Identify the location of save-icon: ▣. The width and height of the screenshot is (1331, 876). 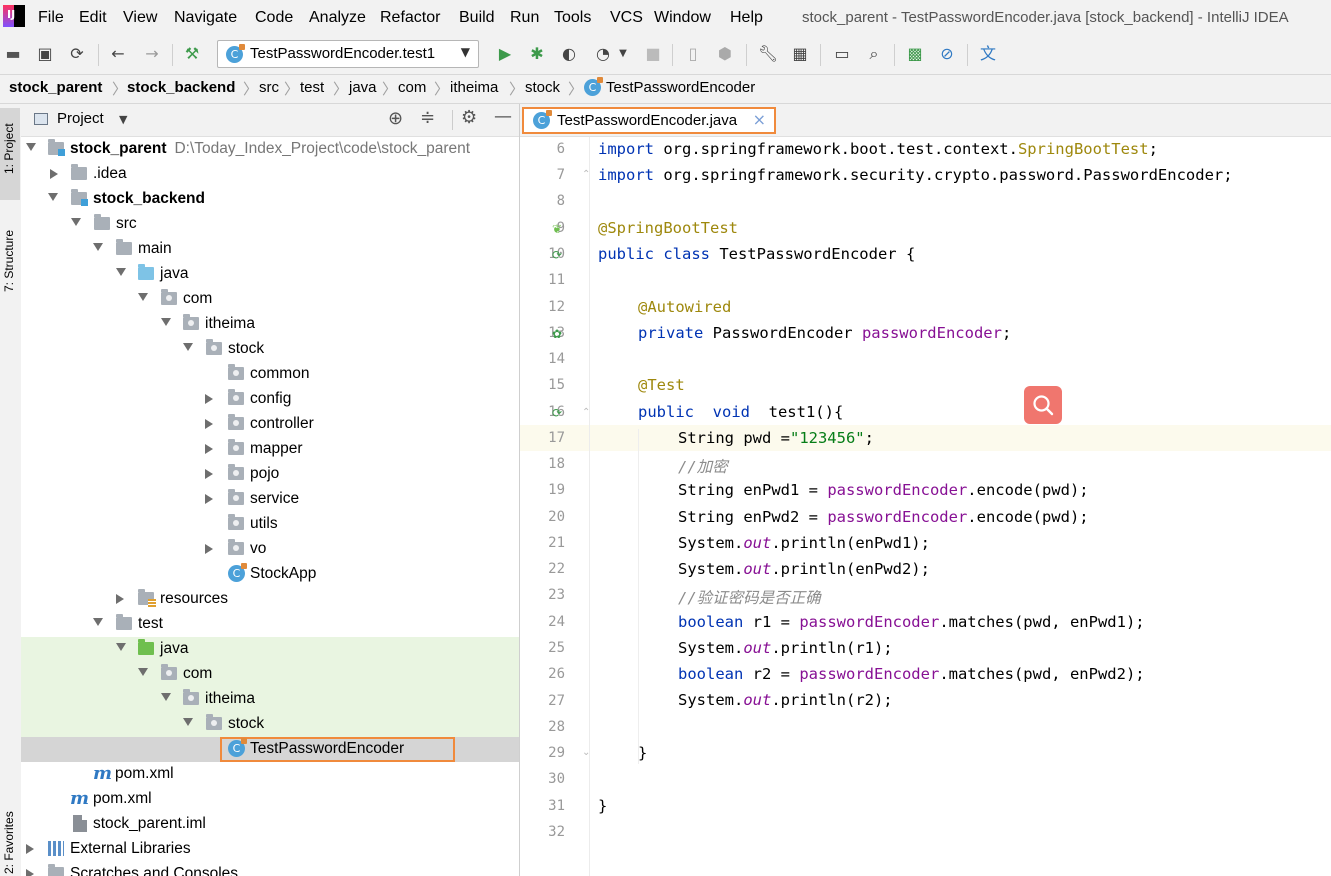
(45, 54).